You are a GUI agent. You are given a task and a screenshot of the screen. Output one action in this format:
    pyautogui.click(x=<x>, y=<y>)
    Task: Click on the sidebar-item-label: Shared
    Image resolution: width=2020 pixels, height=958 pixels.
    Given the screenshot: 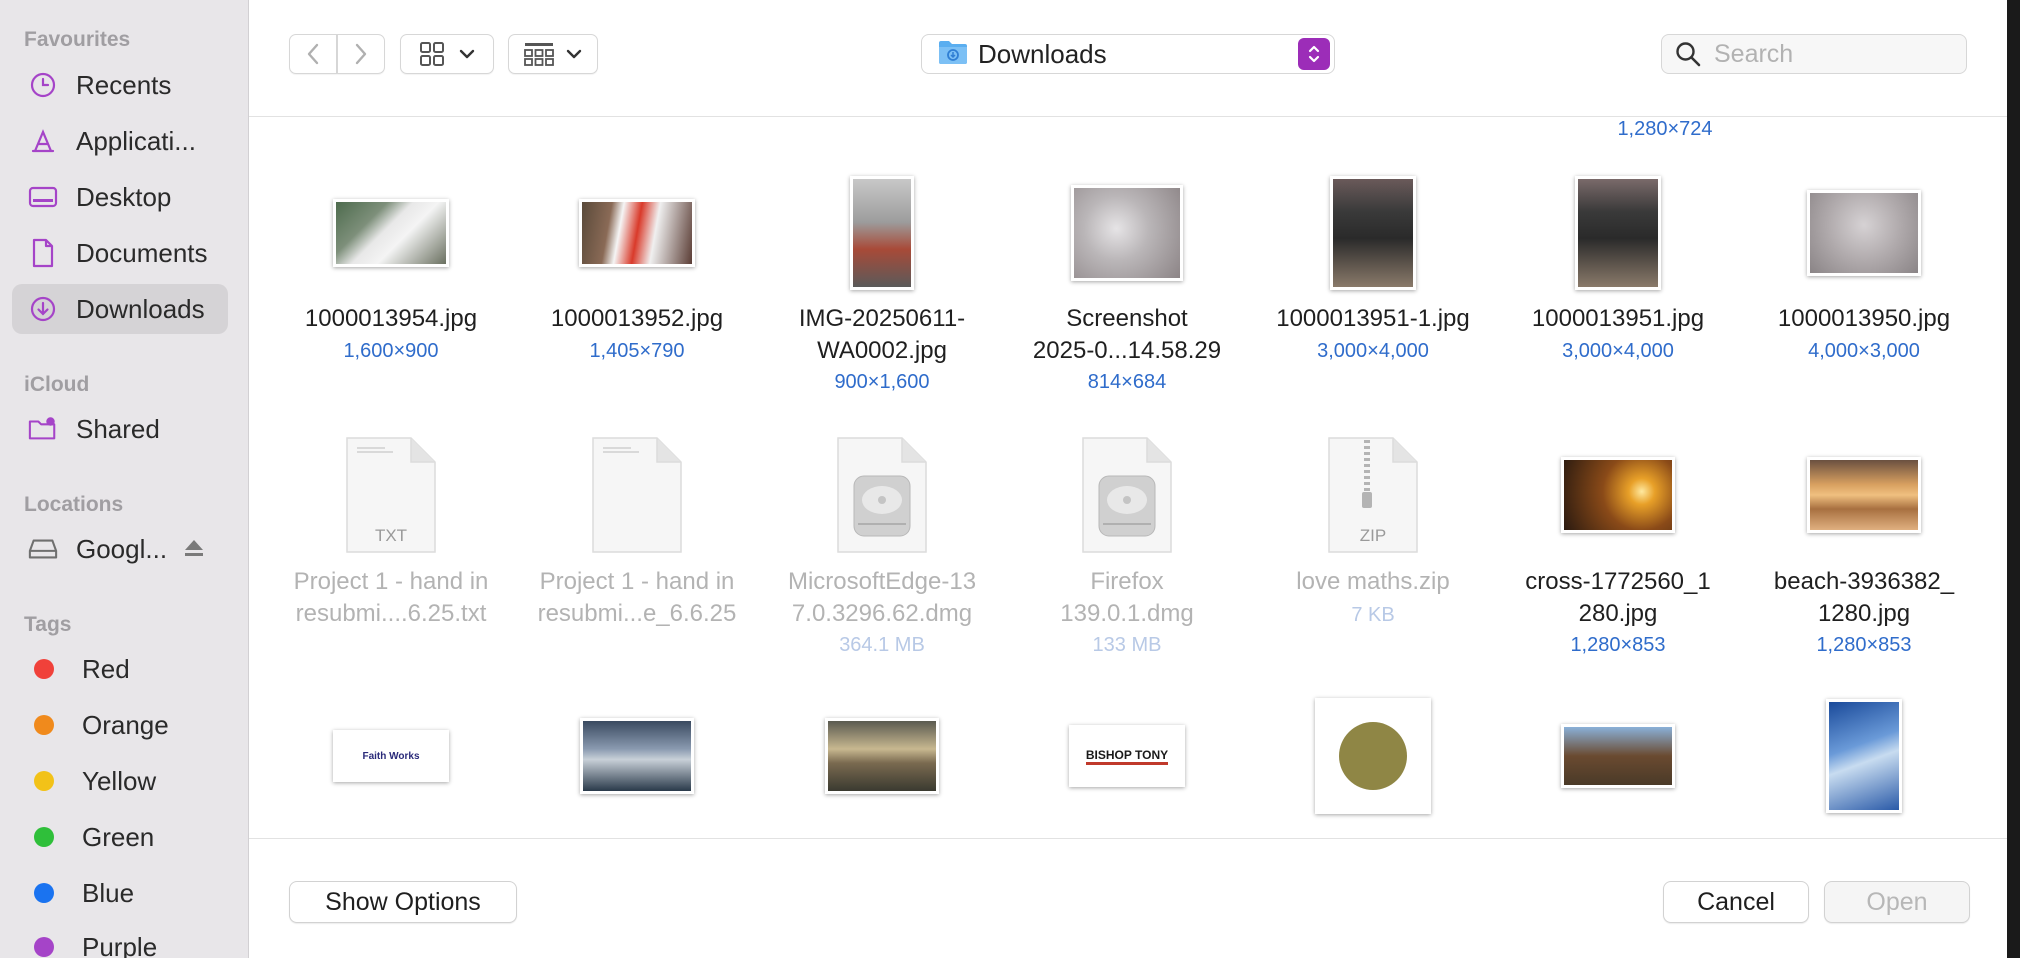 What is the action you would take?
    pyautogui.click(x=118, y=428)
    